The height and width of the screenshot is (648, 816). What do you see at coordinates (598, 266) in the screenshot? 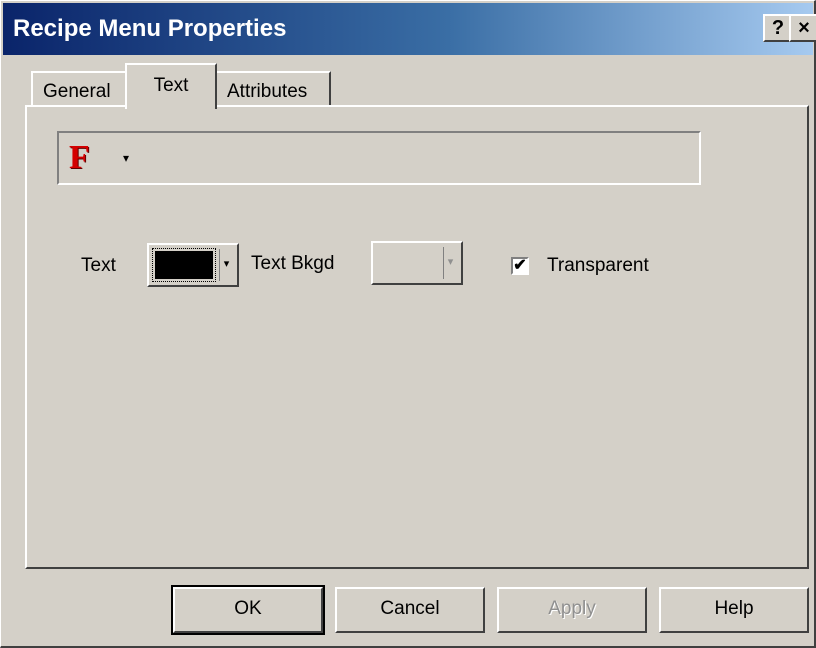
I see `transparent-label: Transparent` at bounding box center [598, 266].